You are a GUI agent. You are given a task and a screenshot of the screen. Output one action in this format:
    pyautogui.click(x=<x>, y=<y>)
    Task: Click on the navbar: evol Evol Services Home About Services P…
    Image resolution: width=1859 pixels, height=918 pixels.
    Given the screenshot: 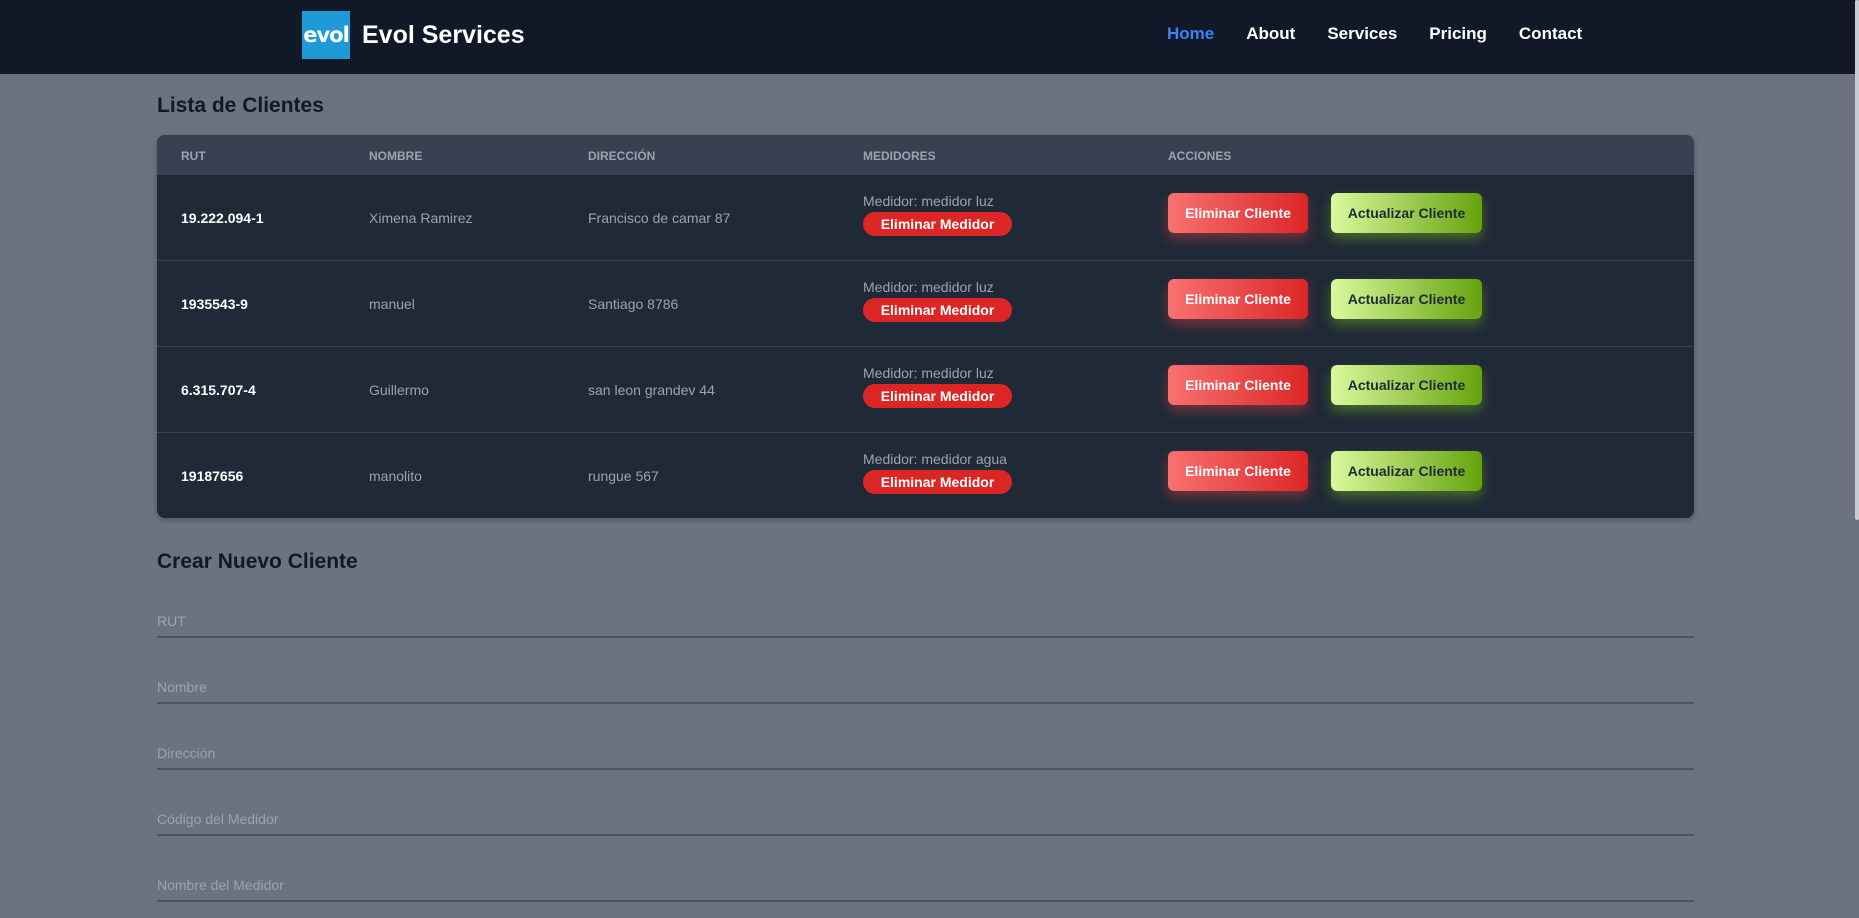 What is the action you would take?
    pyautogui.click(x=927, y=37)
    